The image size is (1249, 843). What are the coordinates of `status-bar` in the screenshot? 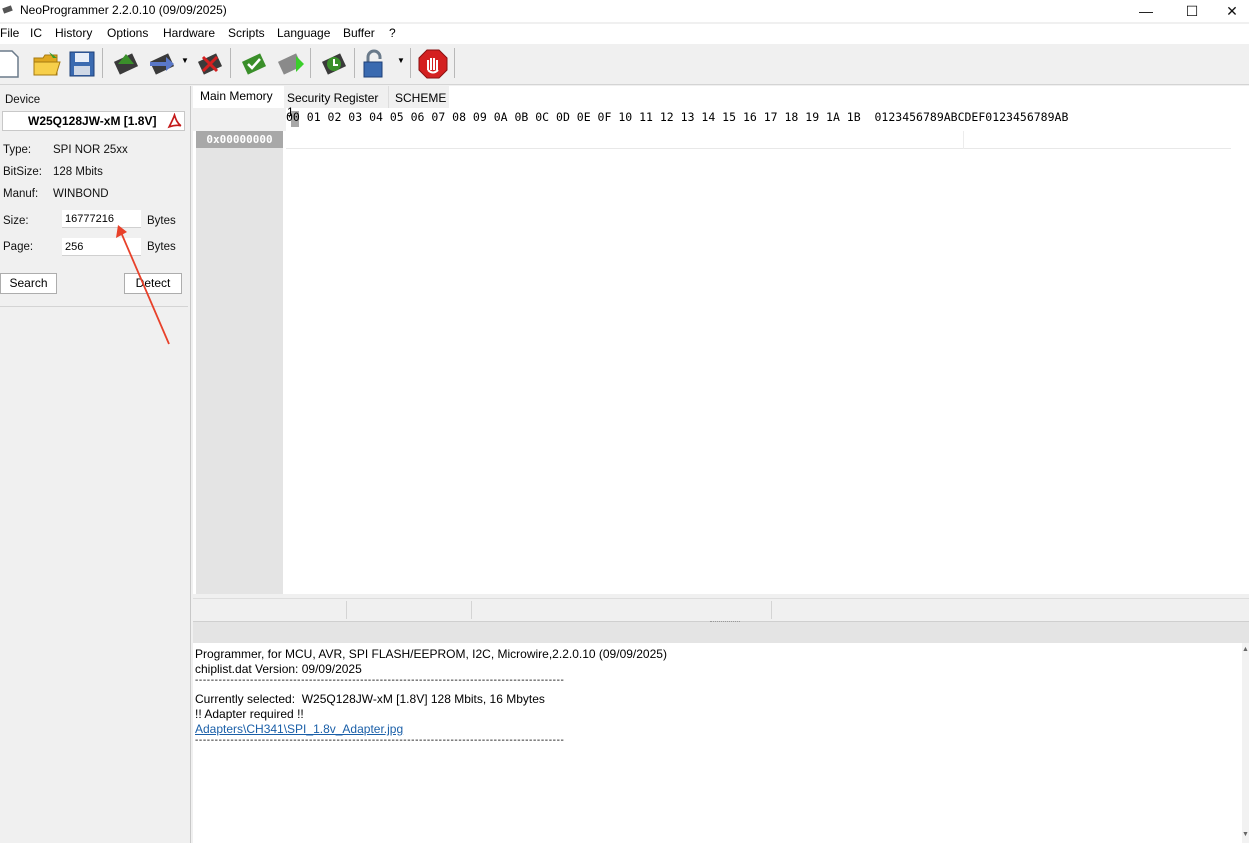 It's located at (721, 609).